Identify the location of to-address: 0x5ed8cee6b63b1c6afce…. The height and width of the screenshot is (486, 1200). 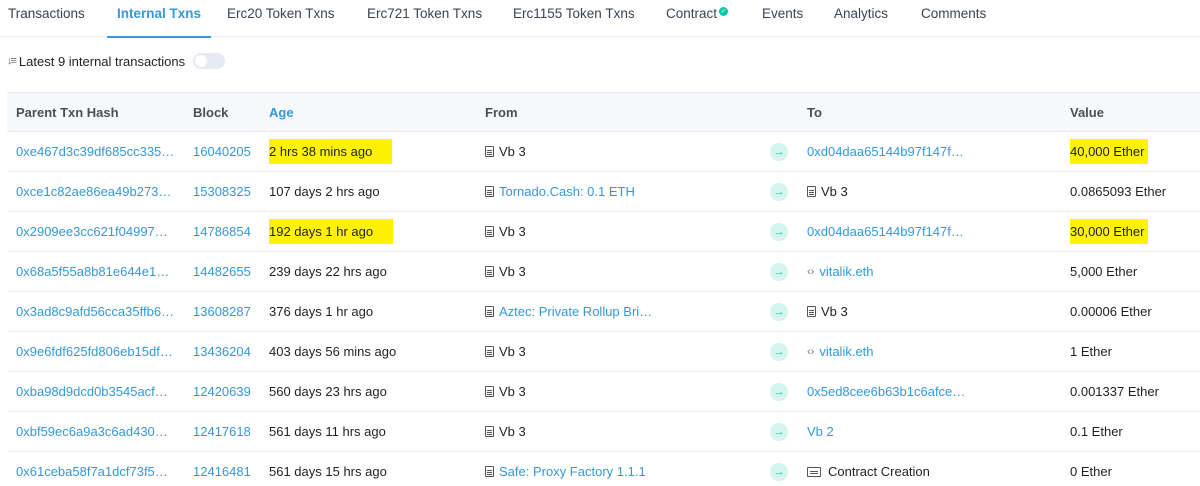
(886, 391).